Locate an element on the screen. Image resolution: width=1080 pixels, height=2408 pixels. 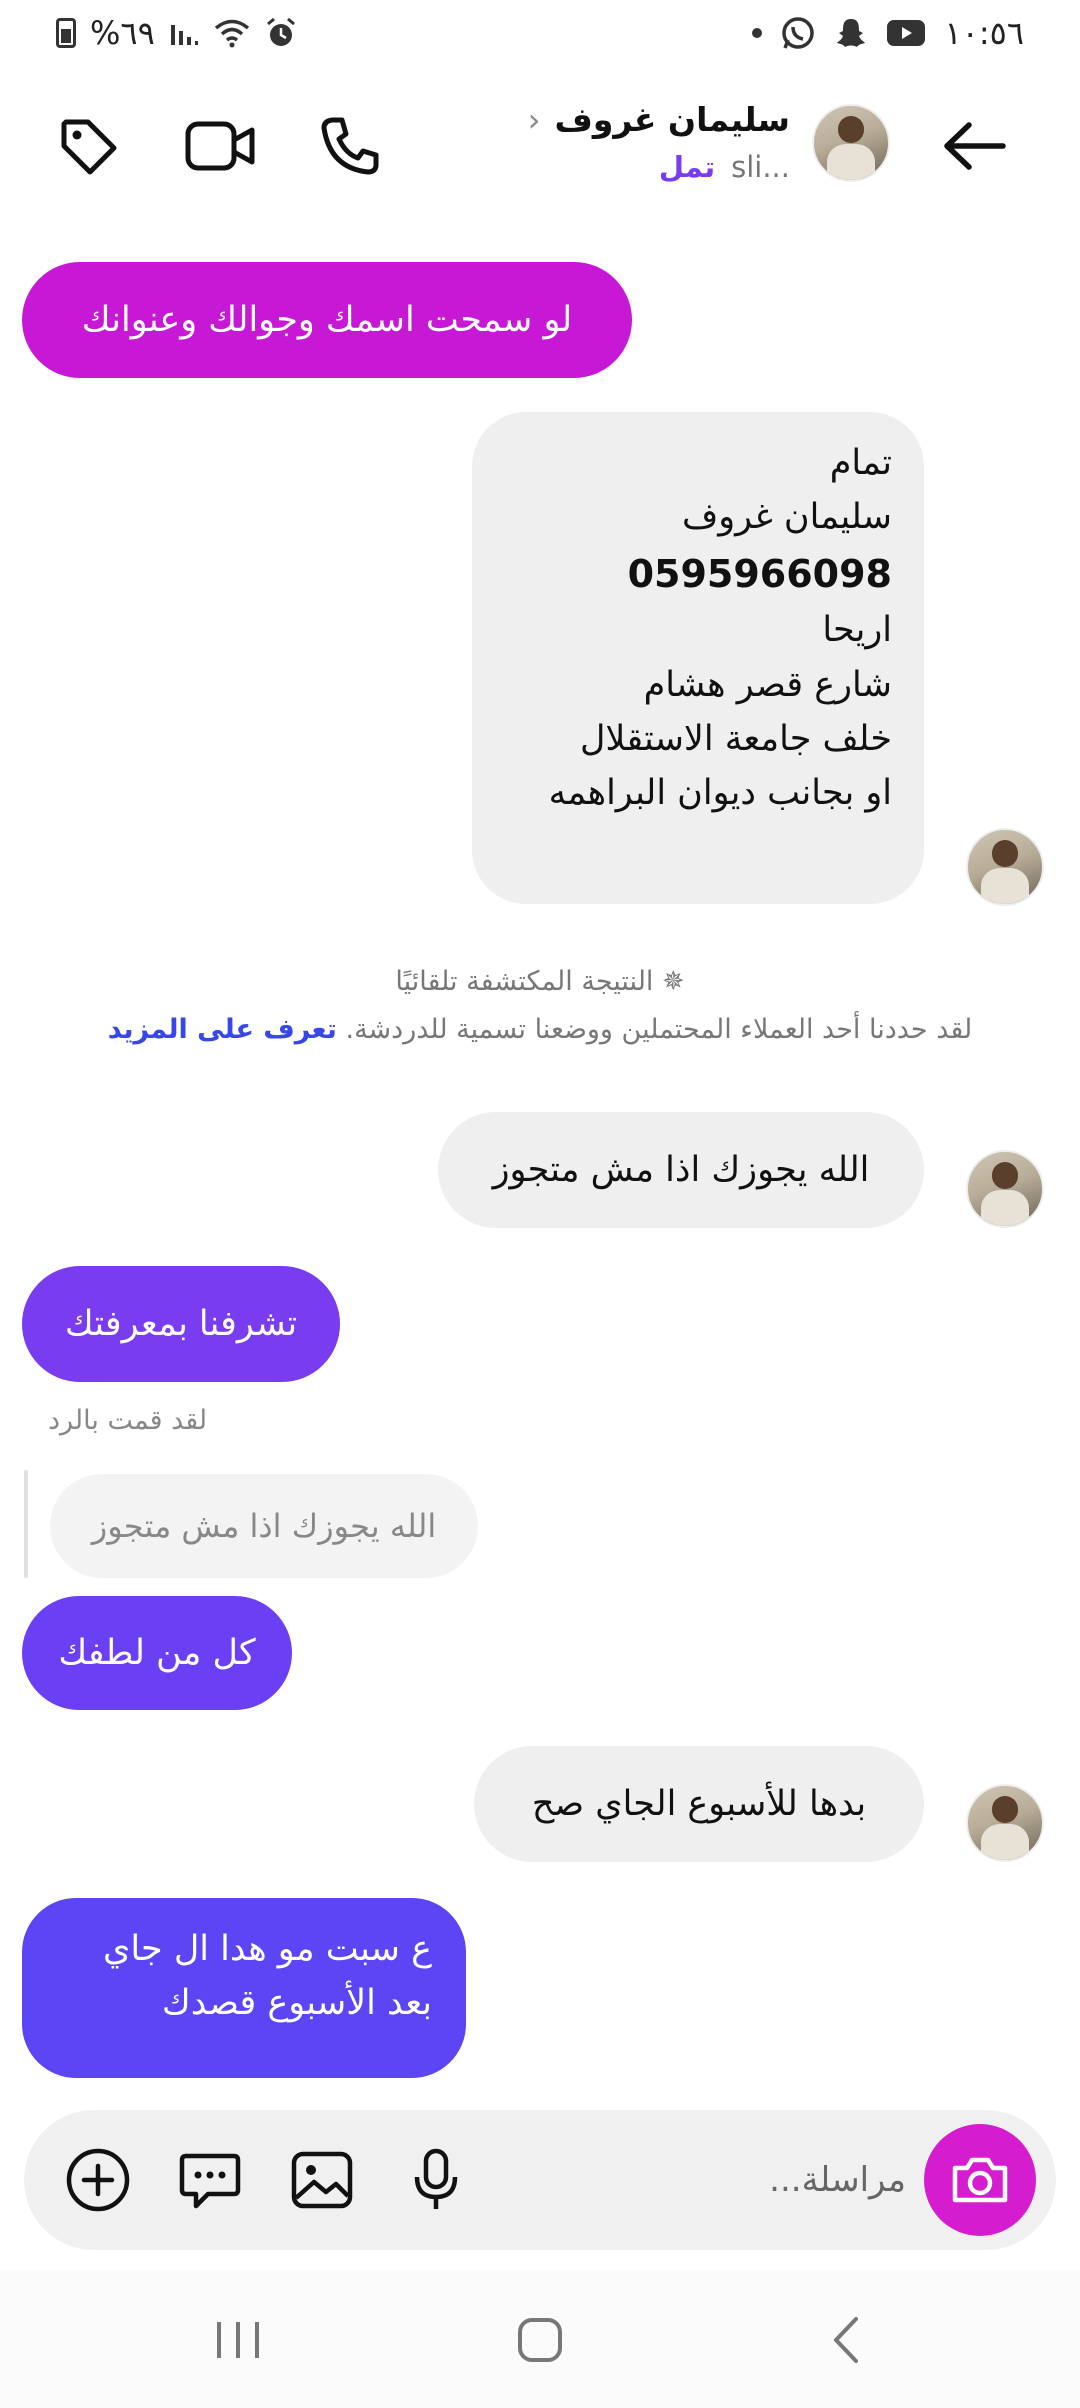
contact-status: تمل is located at coordinates (687, 167).